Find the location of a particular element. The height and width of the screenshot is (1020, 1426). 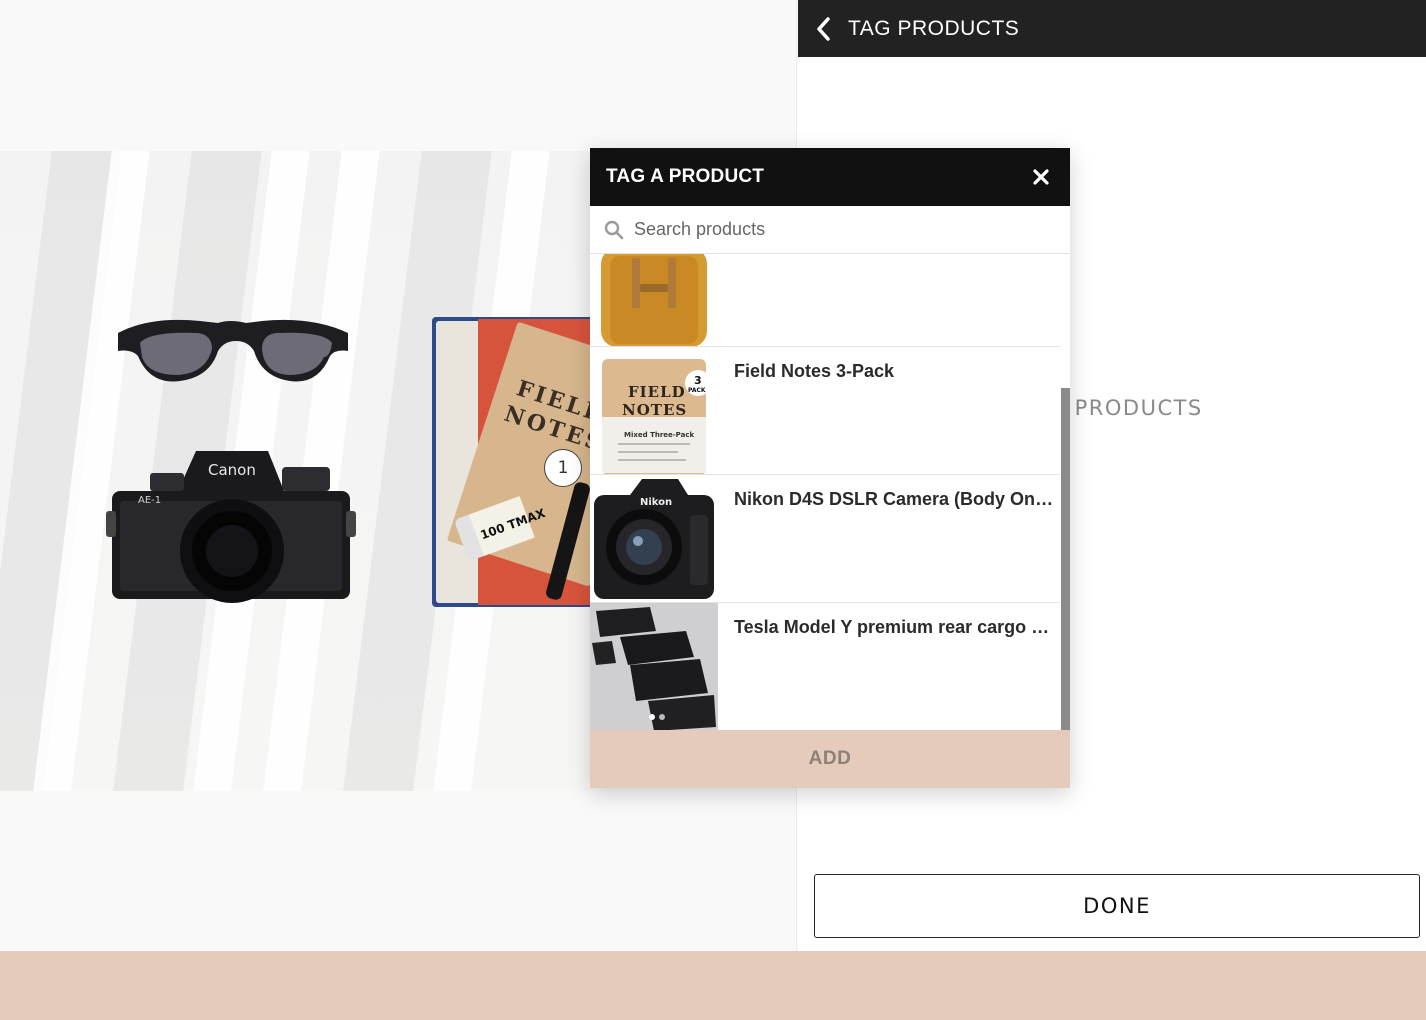

search-input is located at coordinates (834, 229).